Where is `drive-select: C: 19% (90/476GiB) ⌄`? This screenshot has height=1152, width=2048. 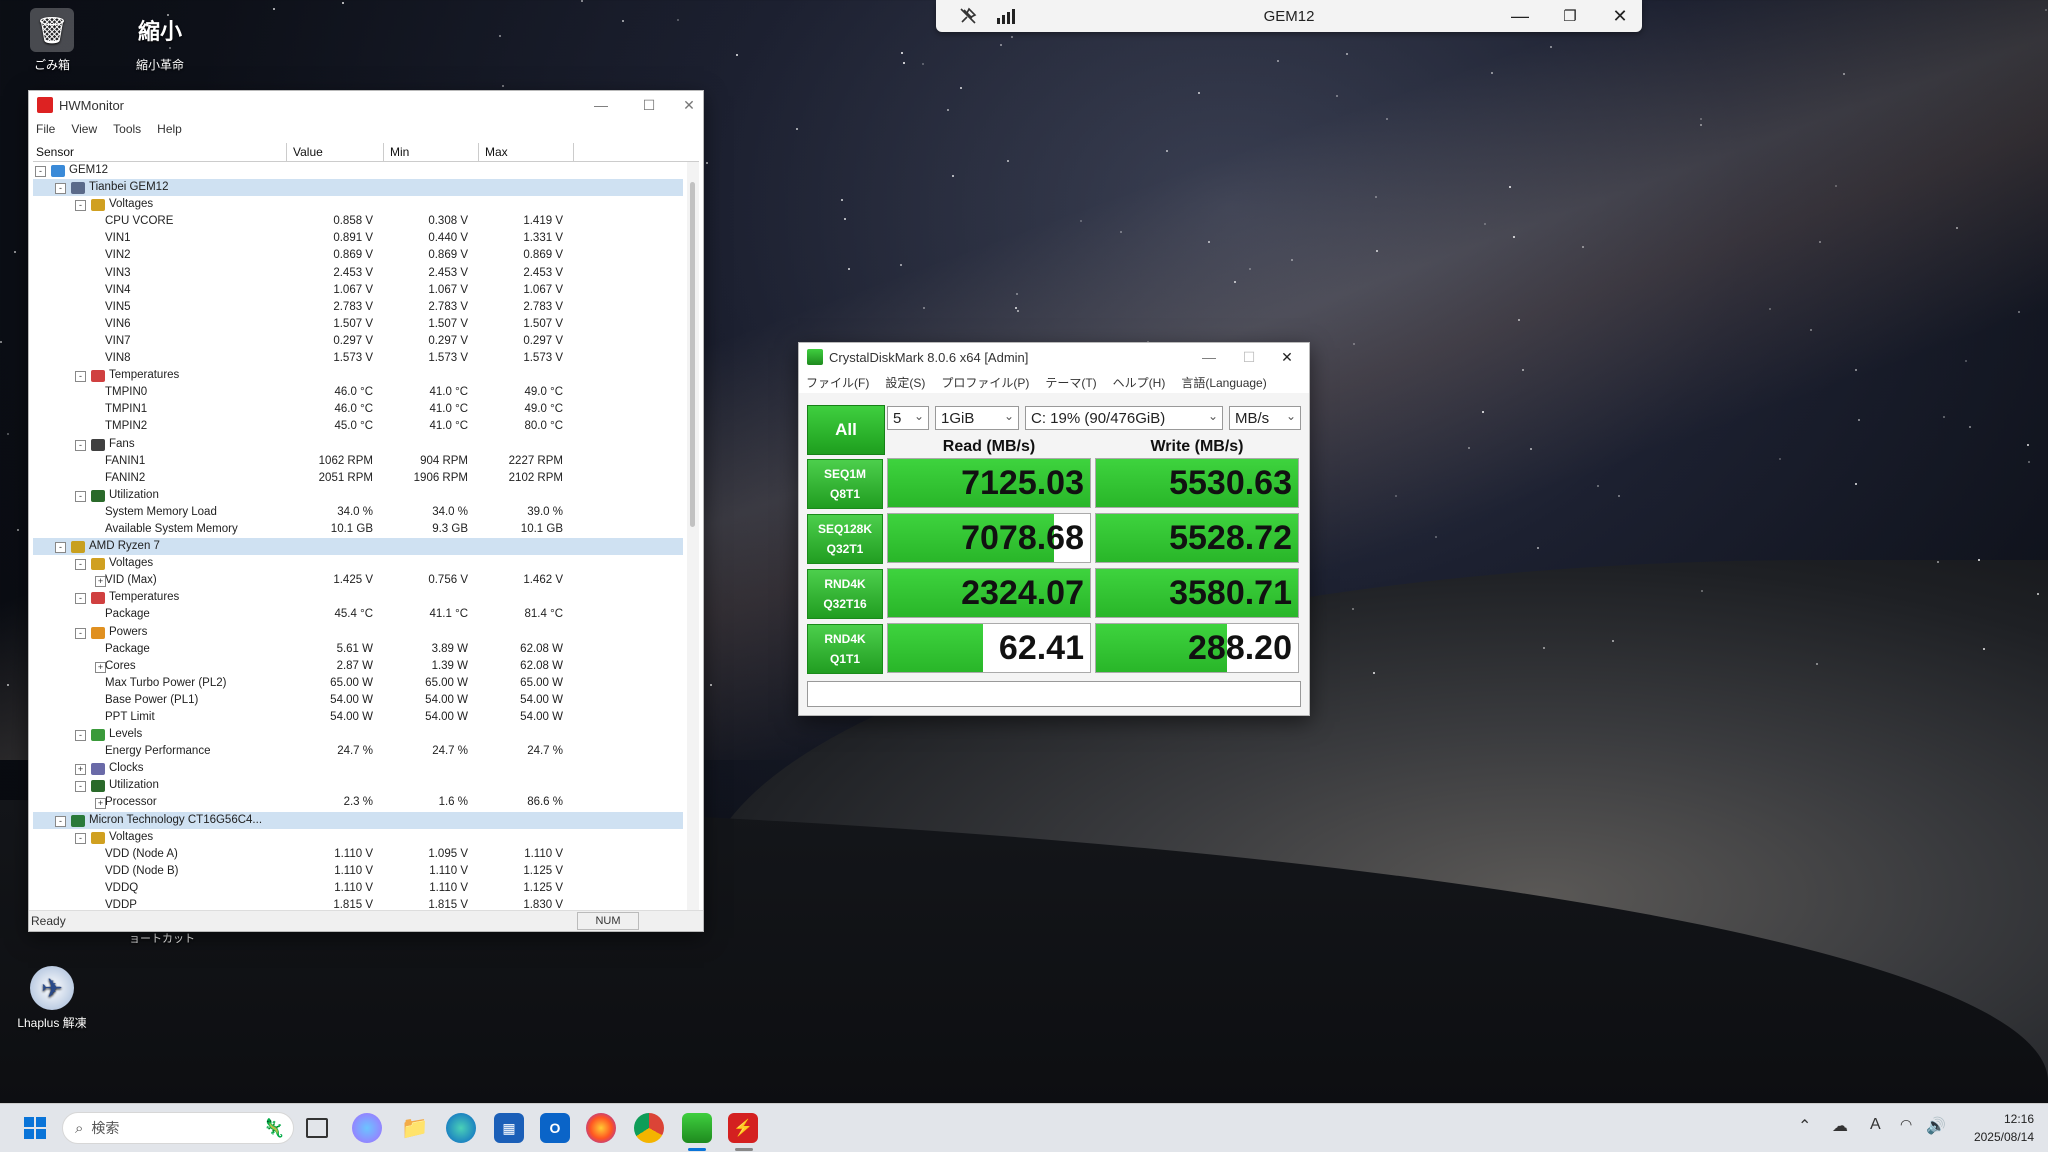
drive-select: C: 19% (90/476GiB) ⌄ is located at coordinates (1124, 418).